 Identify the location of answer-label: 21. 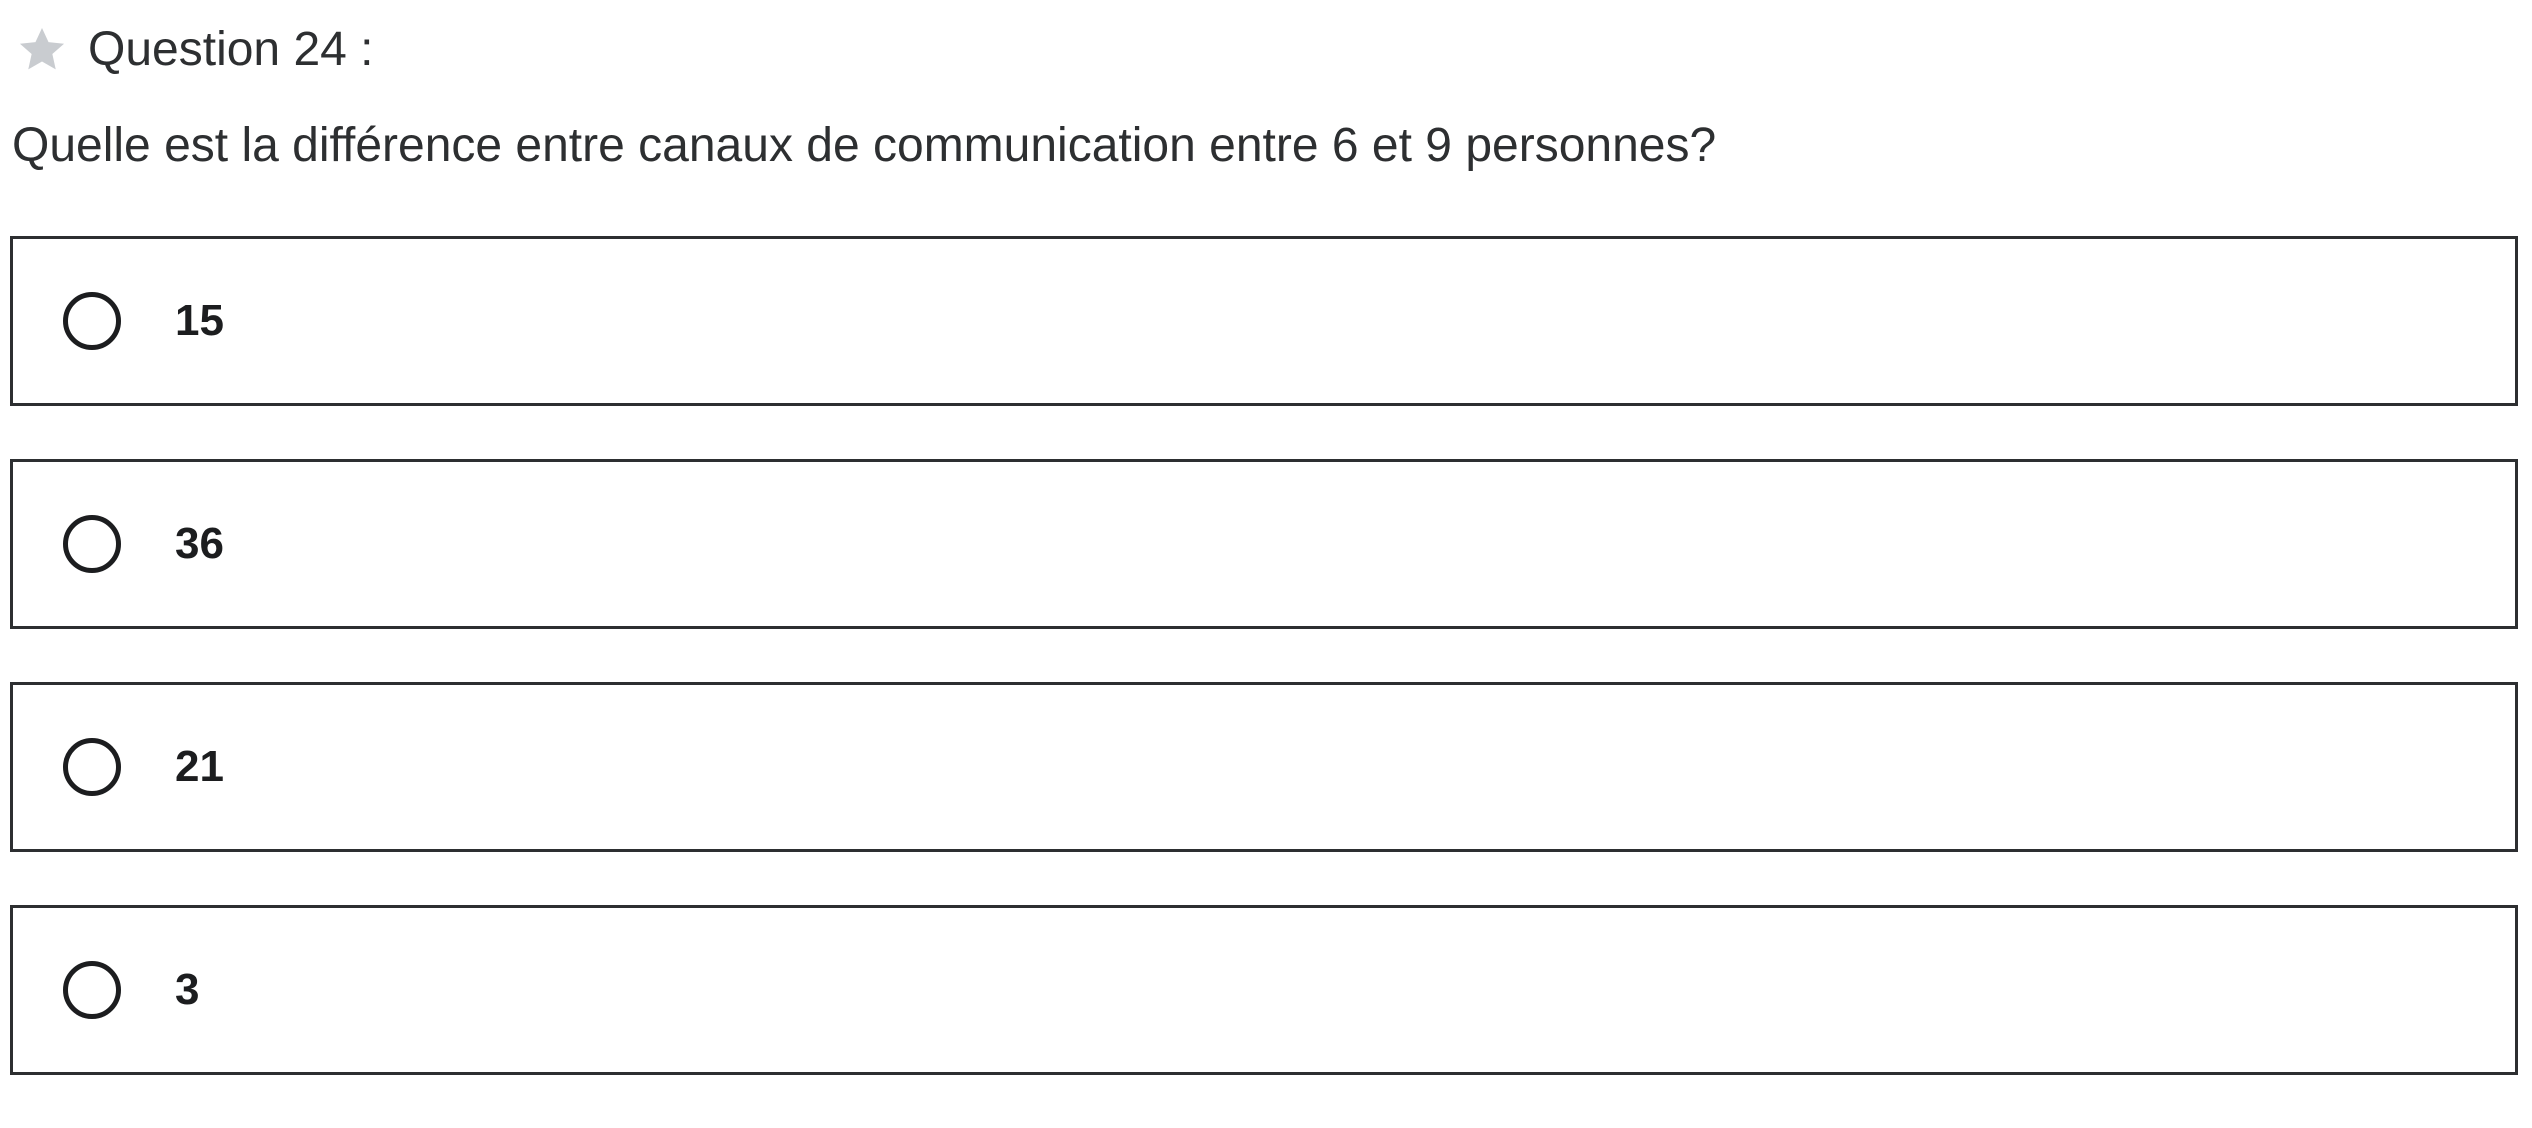
(199, 766).